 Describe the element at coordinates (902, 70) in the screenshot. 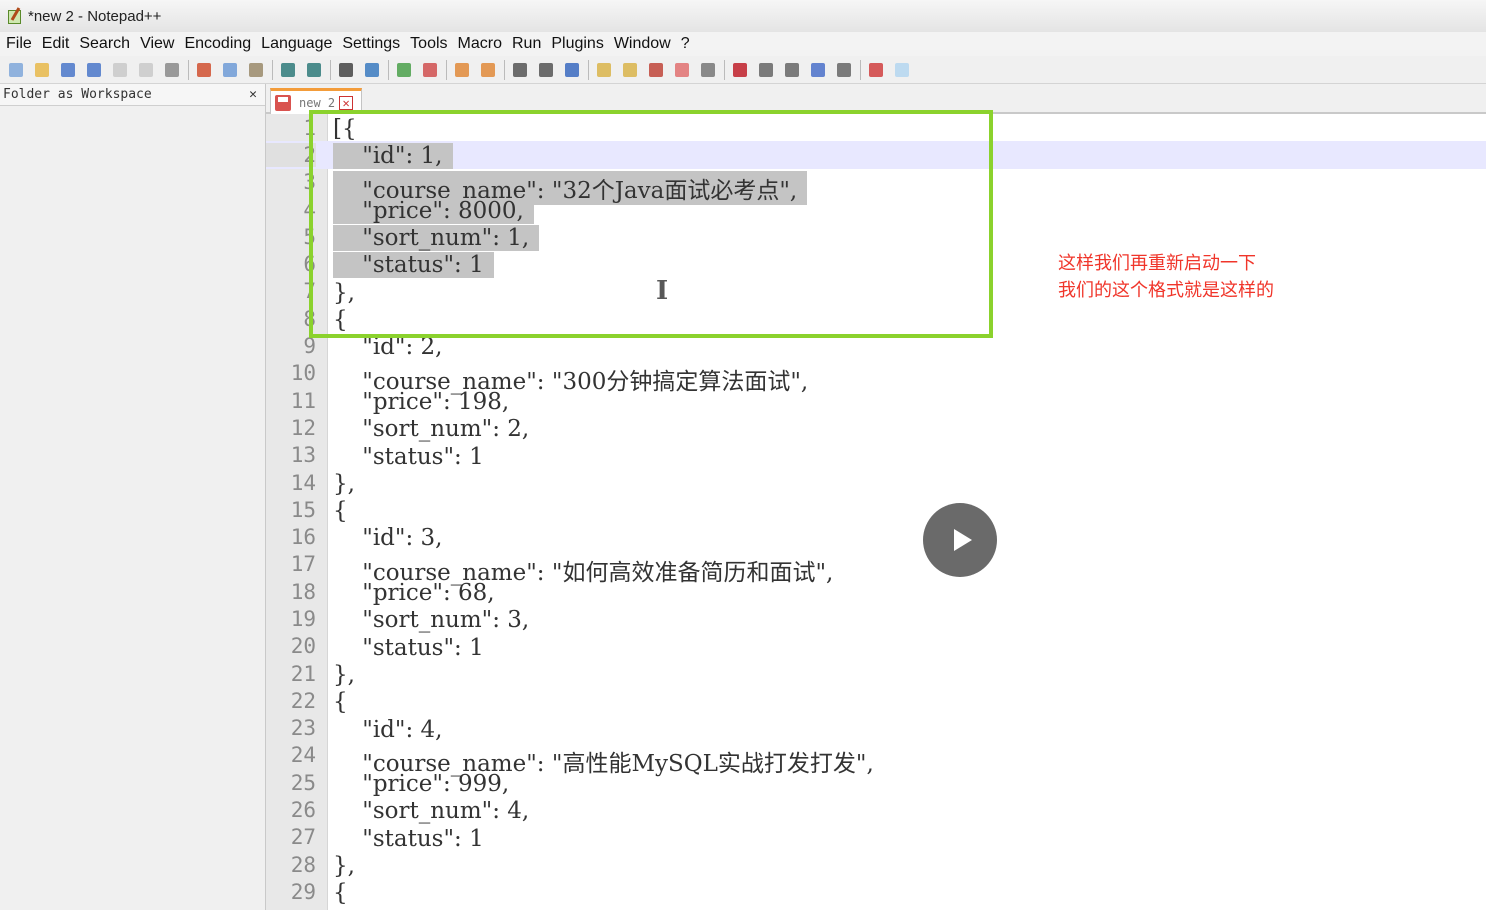

I see `highlight-icon` at that location.